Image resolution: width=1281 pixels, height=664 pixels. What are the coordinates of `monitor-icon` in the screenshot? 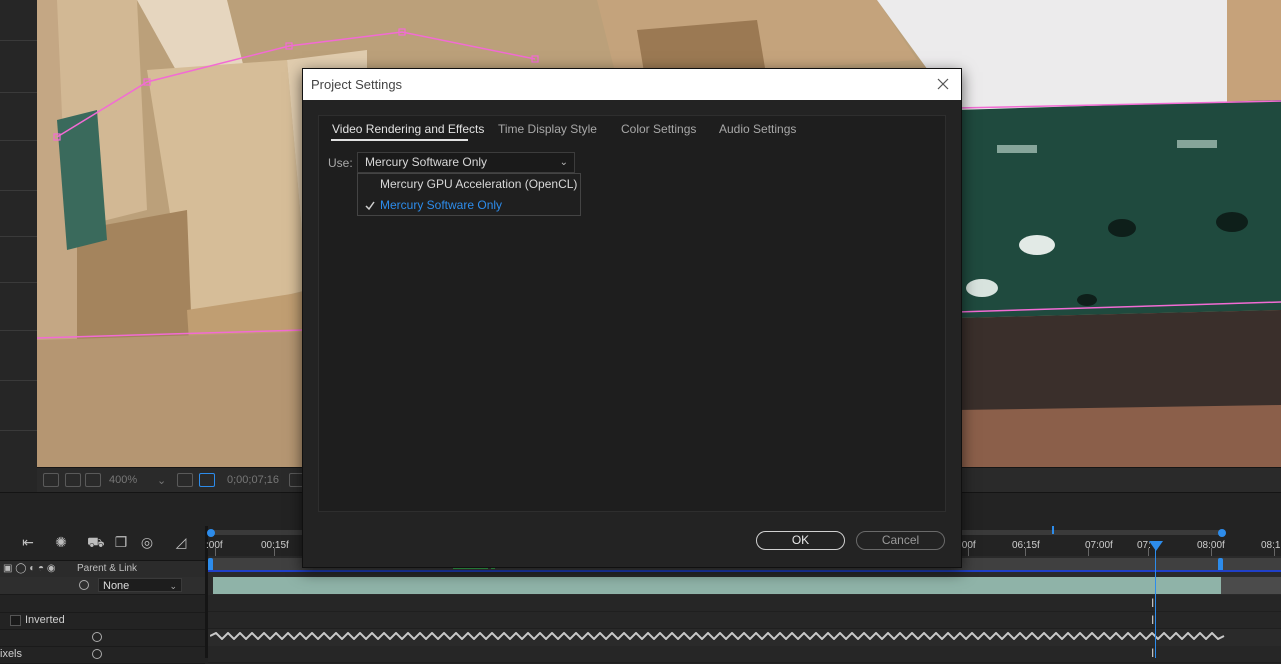 It's located at (73, 480).